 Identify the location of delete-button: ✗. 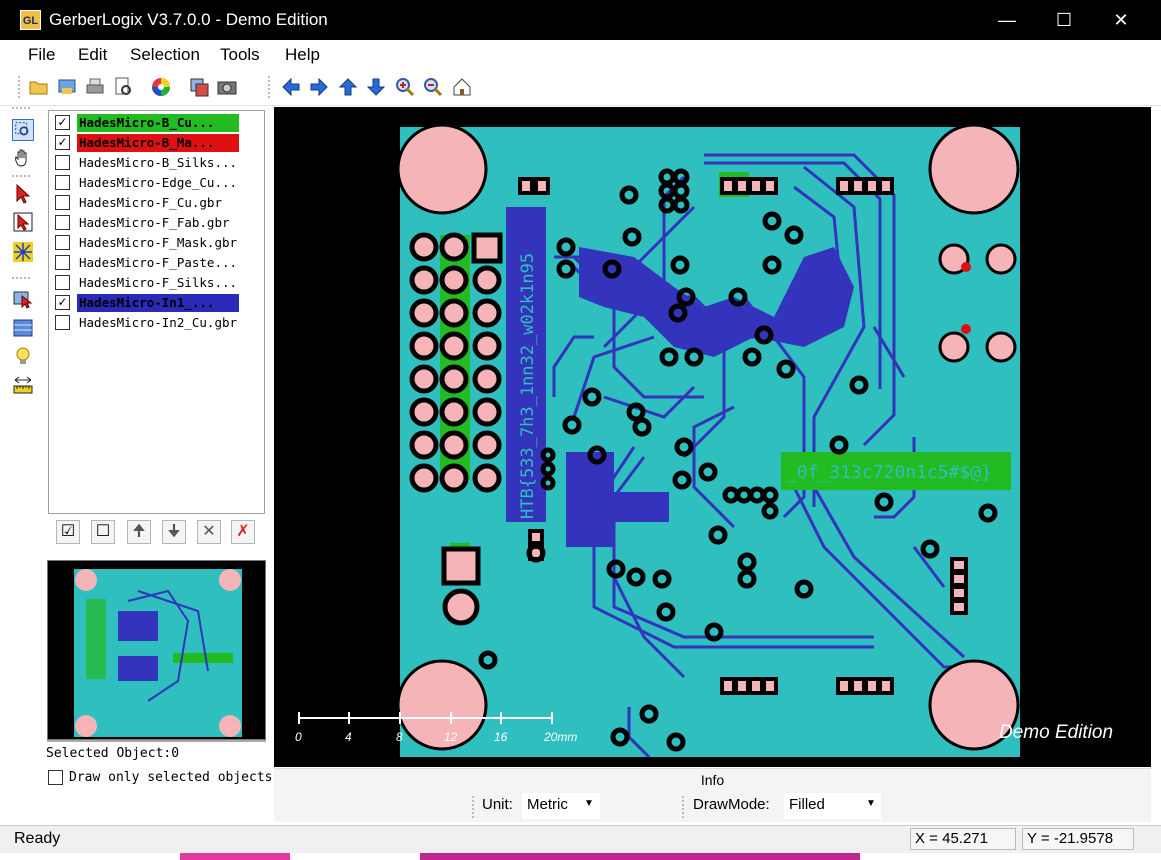
(243, 532).